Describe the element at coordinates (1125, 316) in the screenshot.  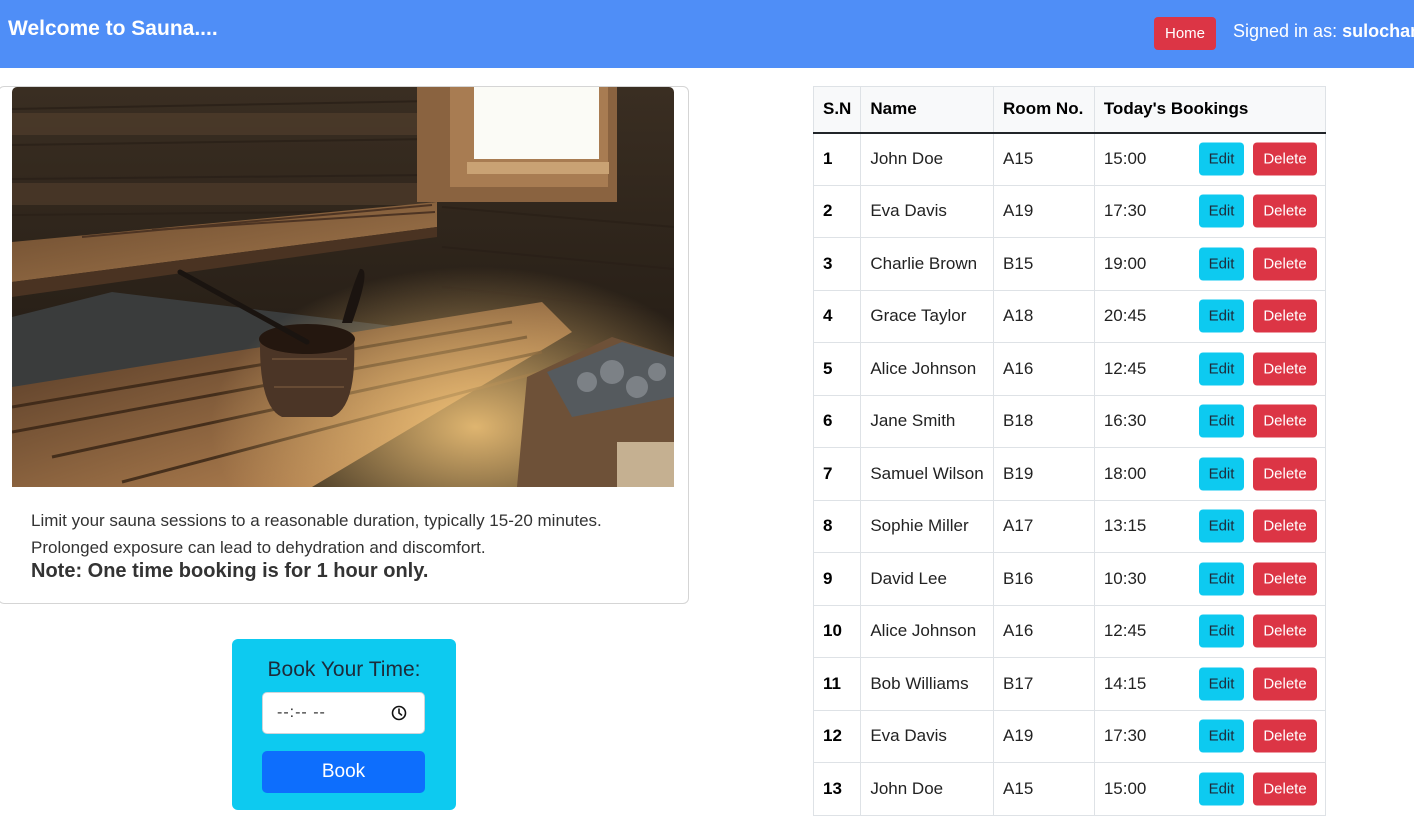
I see `row-time: 20:45` at that location.